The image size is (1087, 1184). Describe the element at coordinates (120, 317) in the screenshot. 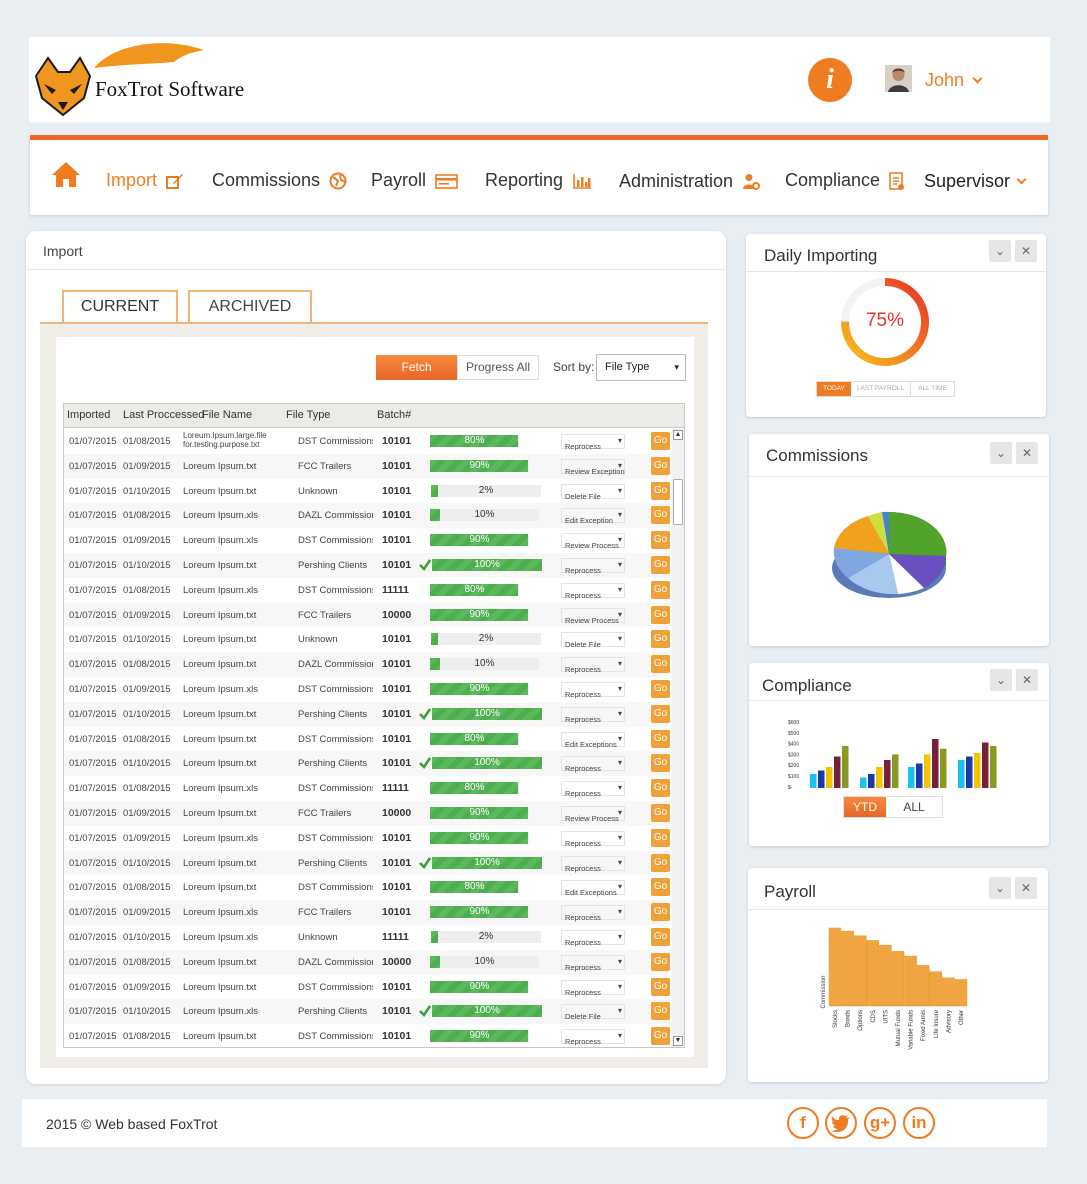

I see `tab-current-files: CURRENT FILES` at that location.